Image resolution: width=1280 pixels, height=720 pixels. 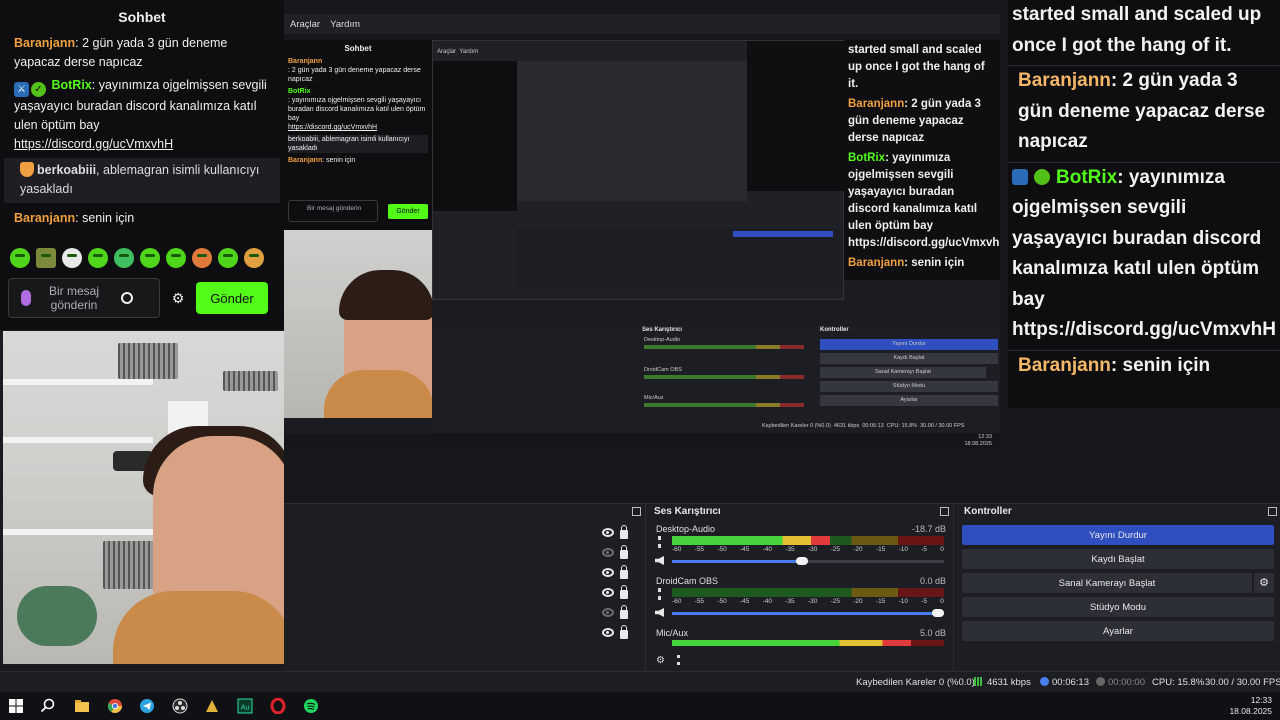 I want to click on advanced-audio-gear-icon: ⚙, so click(x=660, y=660).